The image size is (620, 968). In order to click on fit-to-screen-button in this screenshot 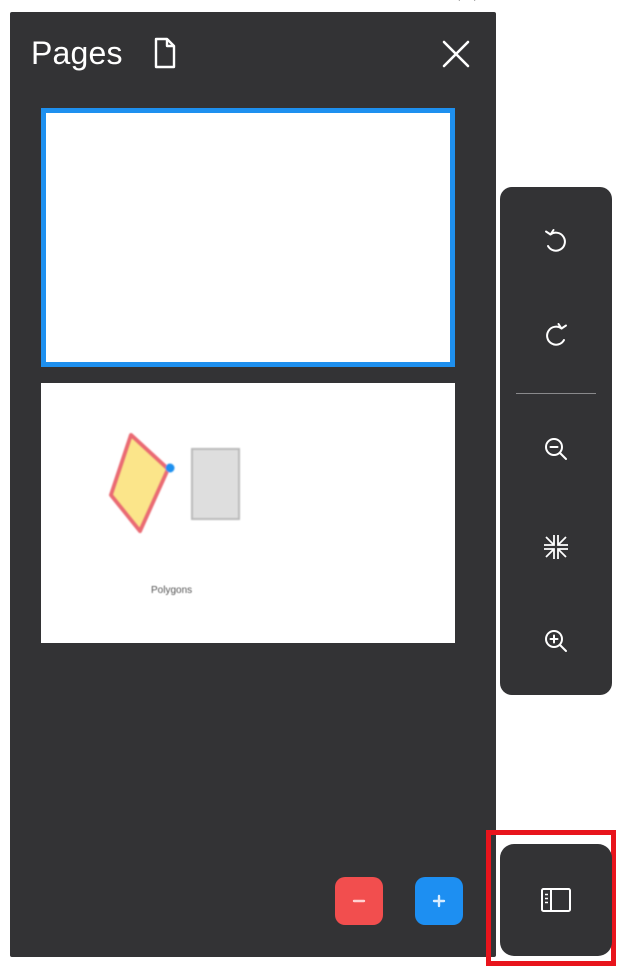, I will do `click(556, 547)`.